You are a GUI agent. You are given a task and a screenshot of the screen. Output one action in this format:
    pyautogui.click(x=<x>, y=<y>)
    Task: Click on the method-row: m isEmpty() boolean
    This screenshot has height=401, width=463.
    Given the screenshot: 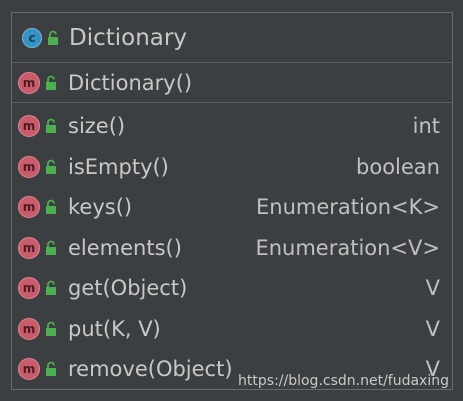 What is the action you would take?
    pyautogui.click(x=232, y=167)
    